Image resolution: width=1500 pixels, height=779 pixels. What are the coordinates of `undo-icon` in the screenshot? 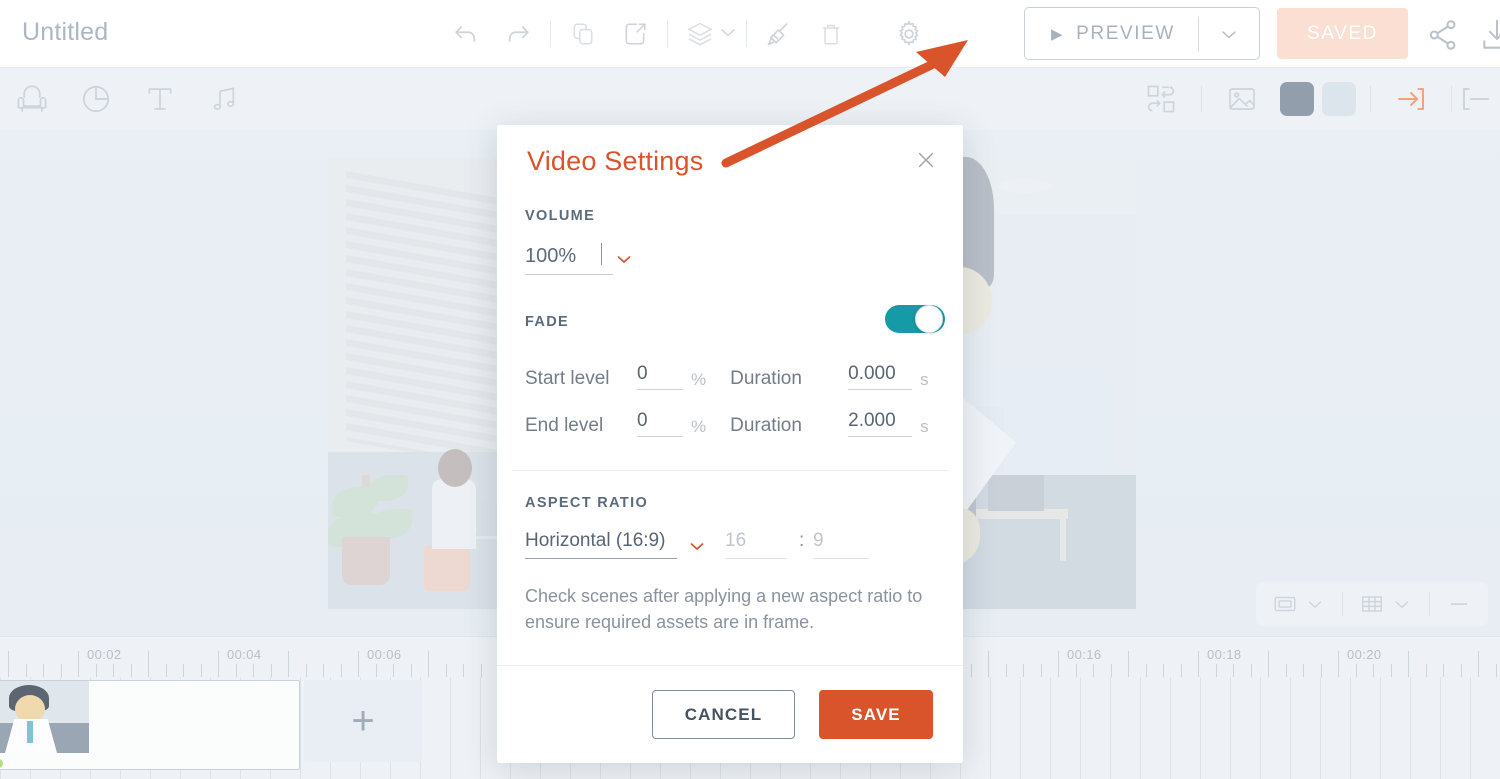 It's located at (466, 34).